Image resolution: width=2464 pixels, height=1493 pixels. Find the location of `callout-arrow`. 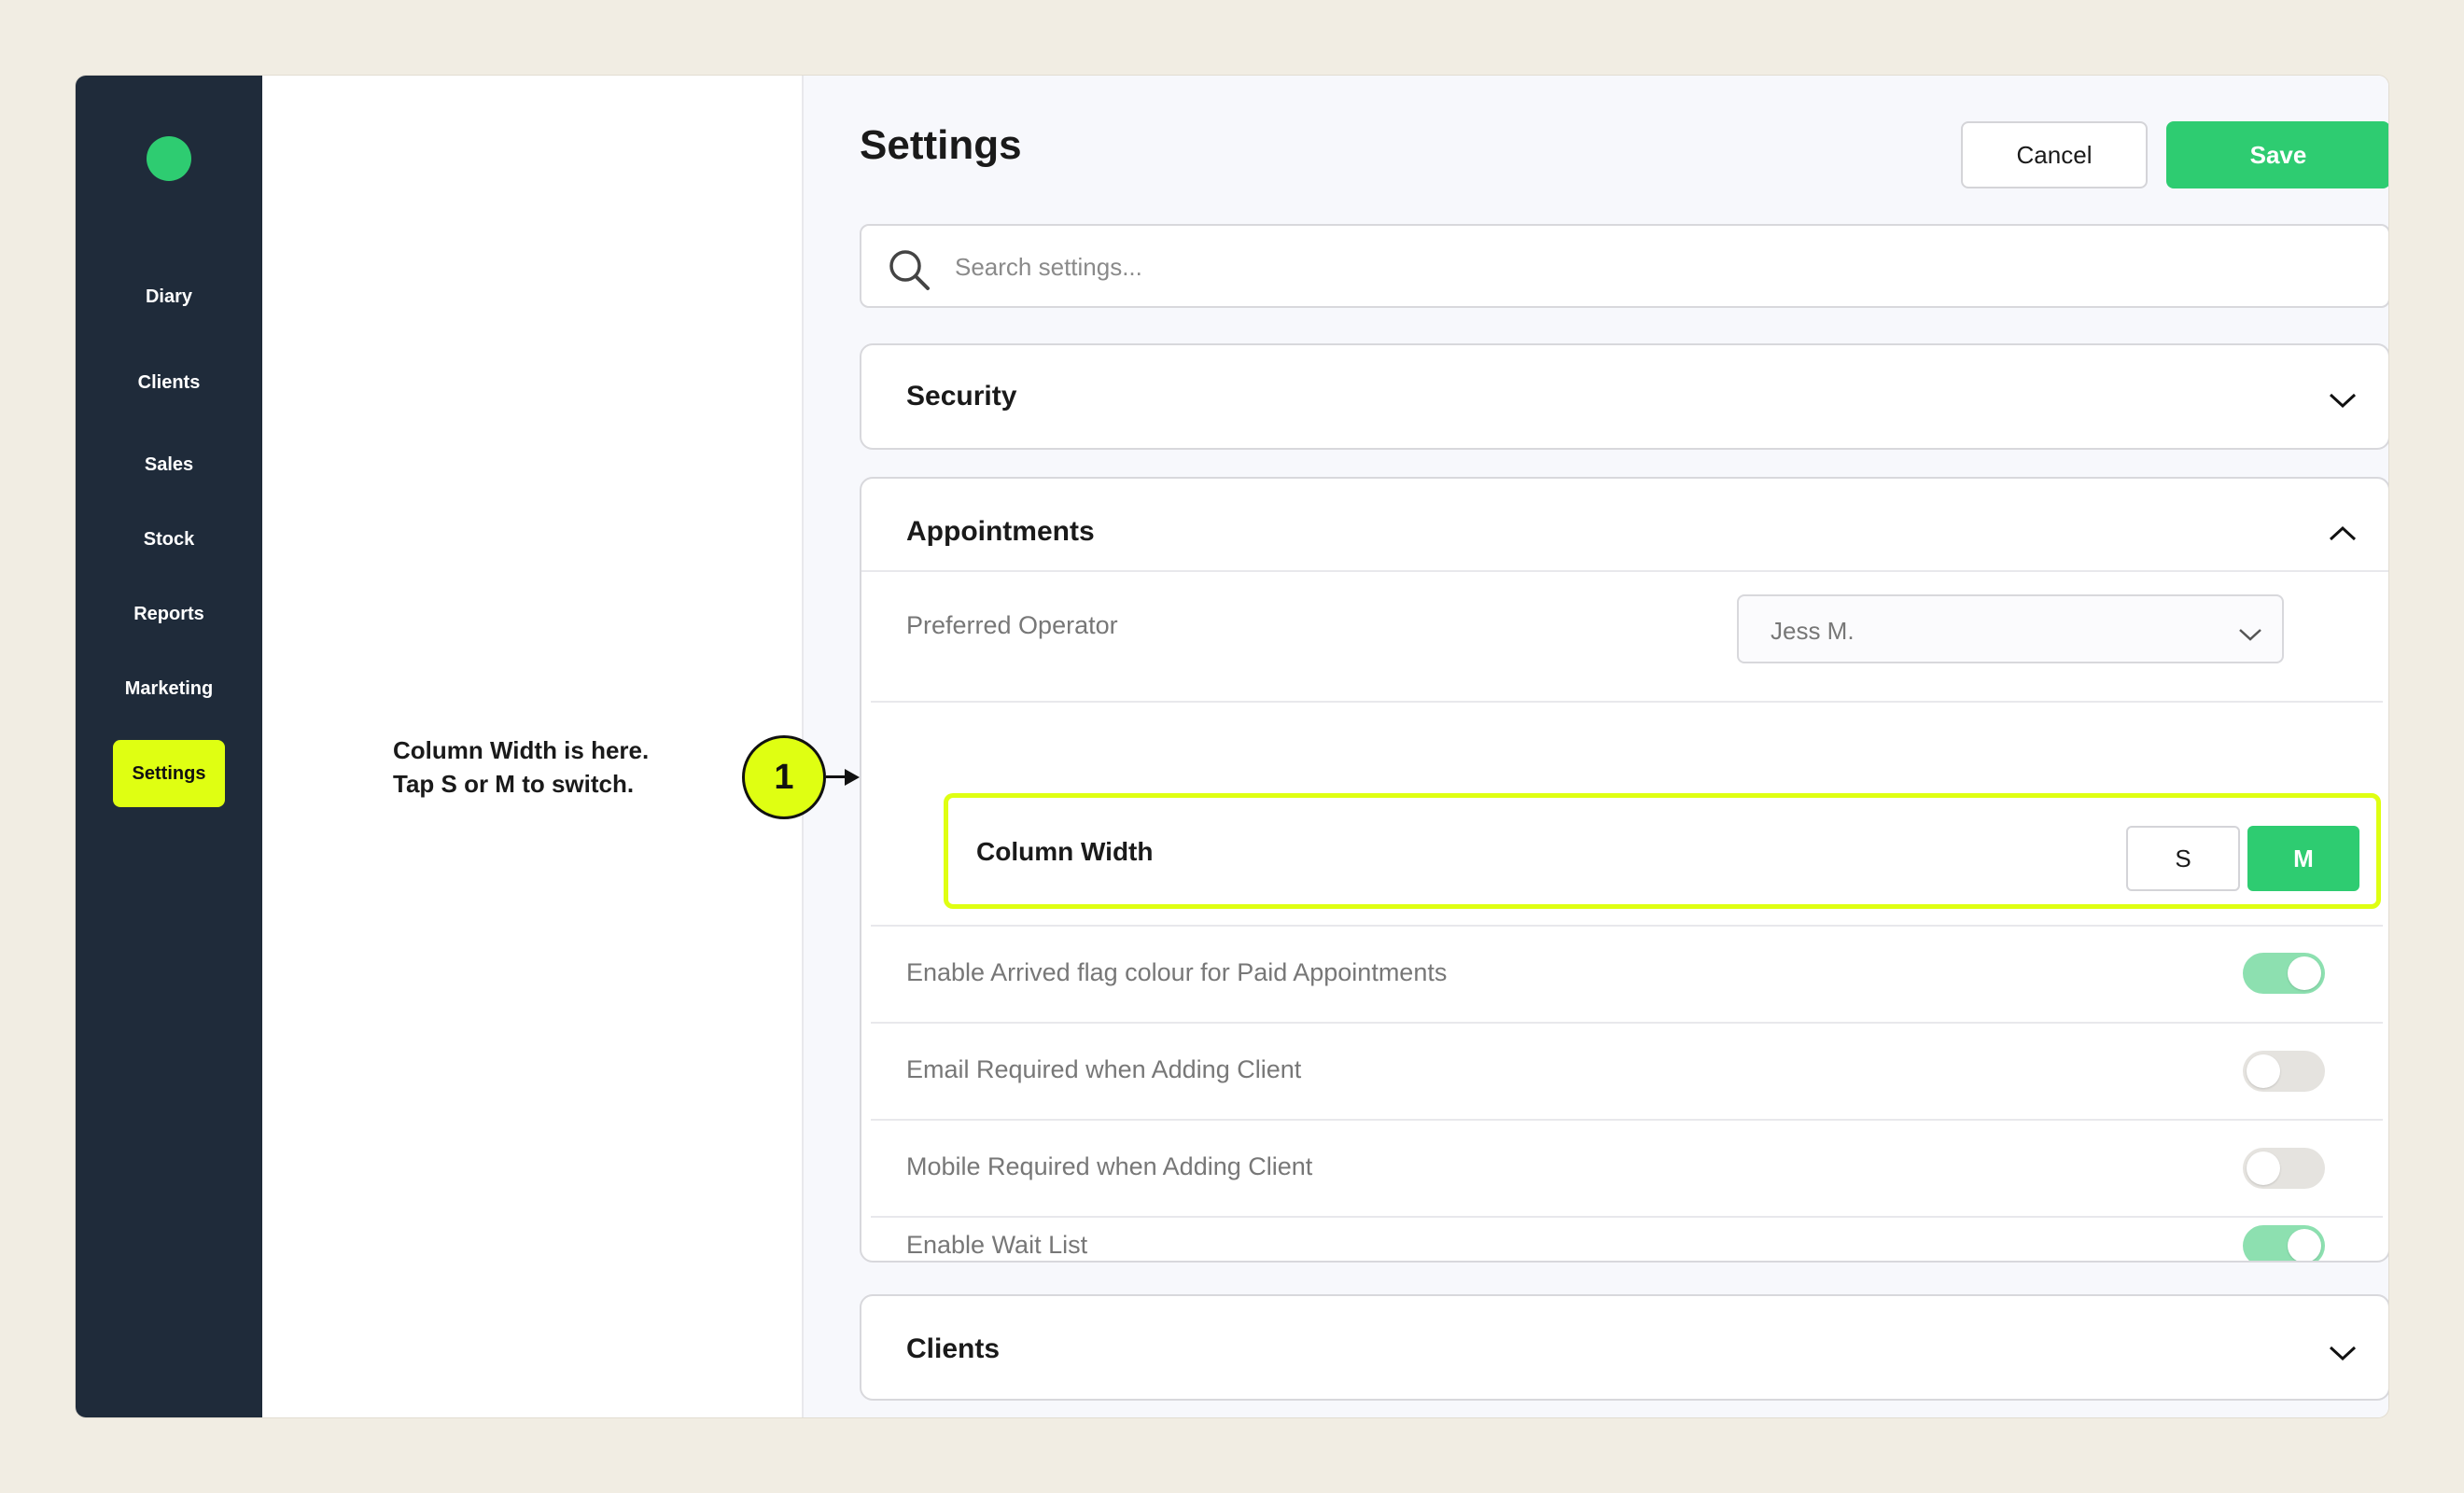

callout-arrow is located at coordinates (836, 776).